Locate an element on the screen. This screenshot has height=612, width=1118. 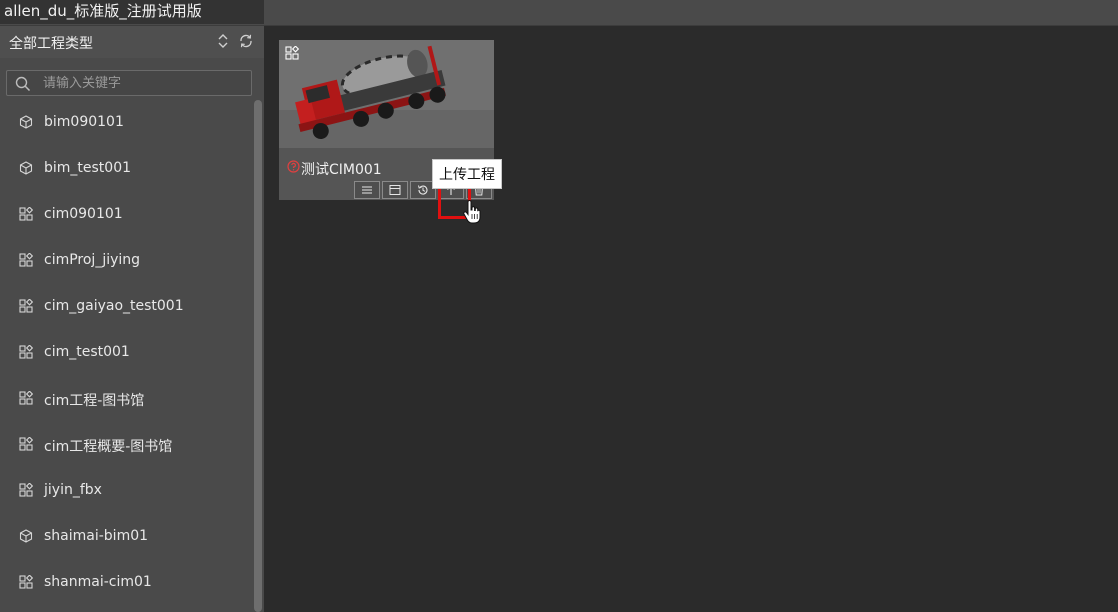
list-item-label: bim090101 is located at coordinates (84, 122).